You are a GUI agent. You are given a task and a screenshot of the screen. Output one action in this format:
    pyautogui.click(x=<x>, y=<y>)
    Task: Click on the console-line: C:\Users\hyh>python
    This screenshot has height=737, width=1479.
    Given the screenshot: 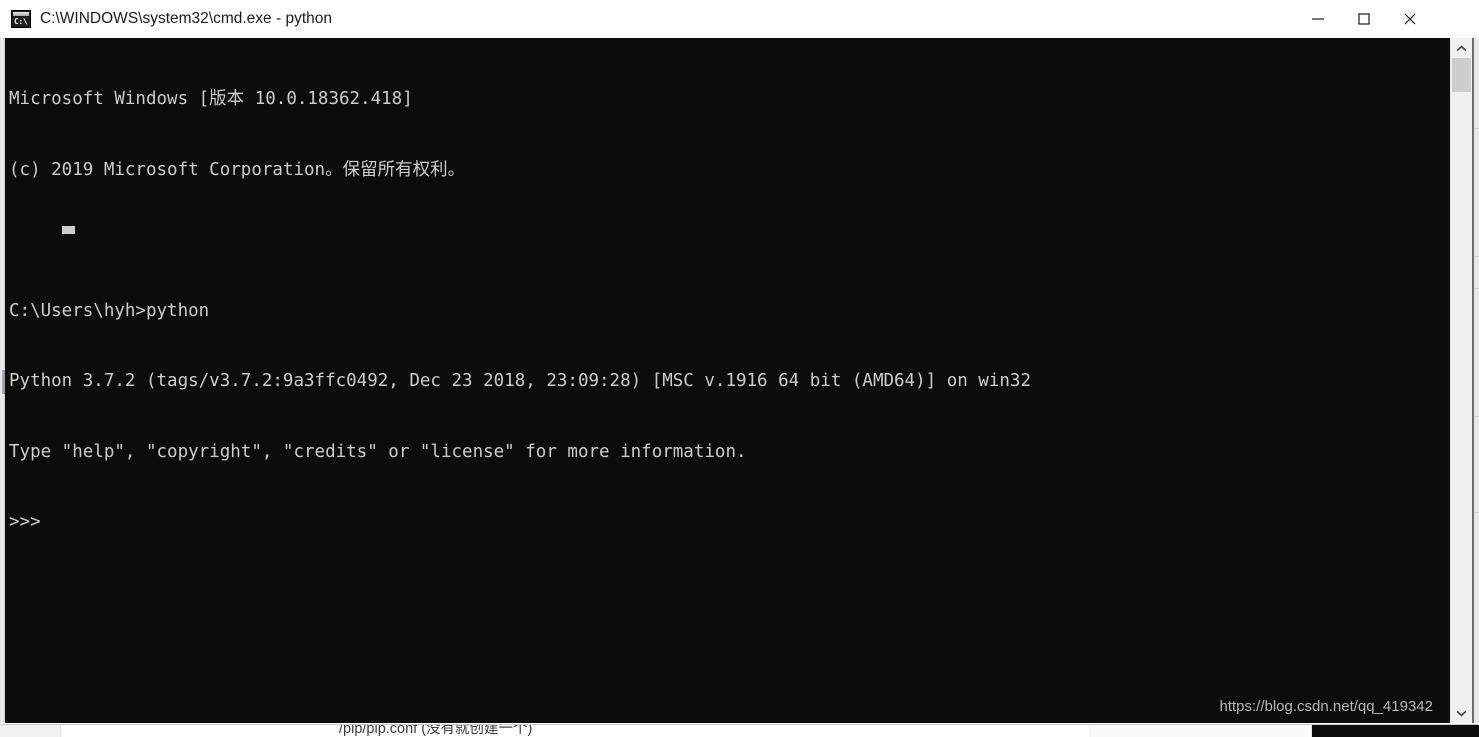 What is the action you would take?
    pyautogui.click(x=109, y=310)
    